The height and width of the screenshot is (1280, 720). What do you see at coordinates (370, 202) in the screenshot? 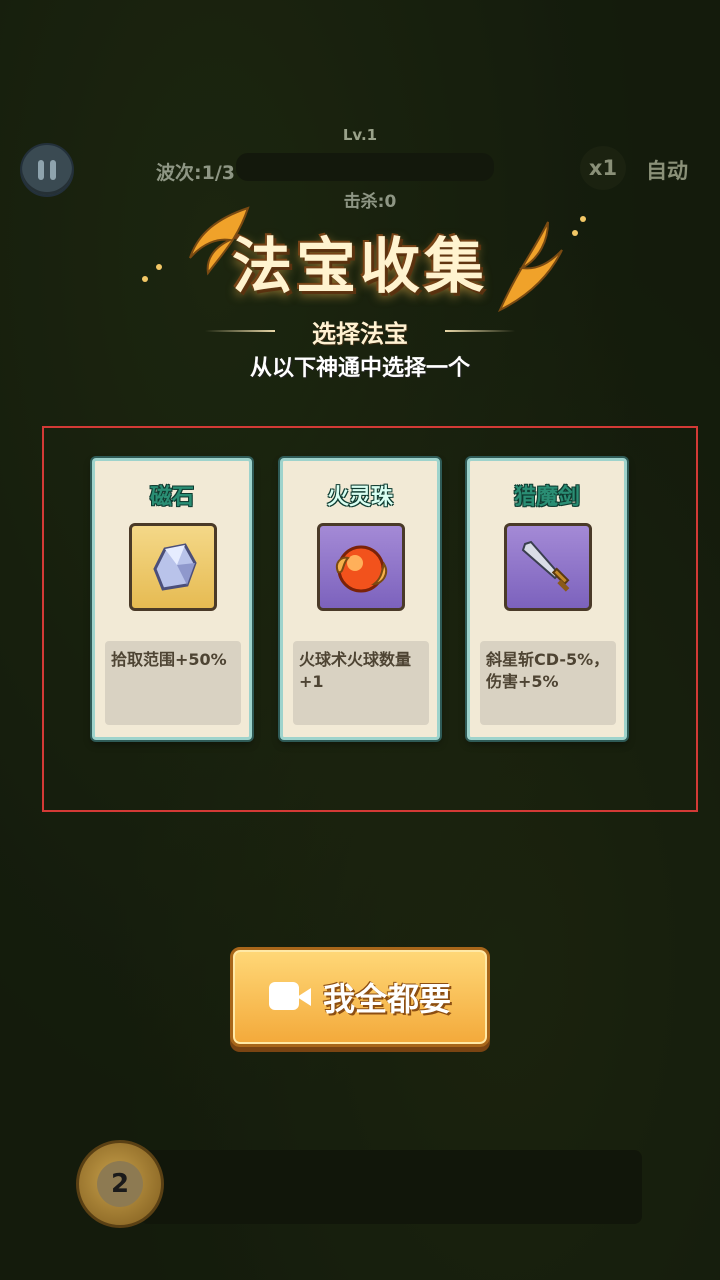
I see `kill-counter: 击杀:0` at bounding box center [370, 202].